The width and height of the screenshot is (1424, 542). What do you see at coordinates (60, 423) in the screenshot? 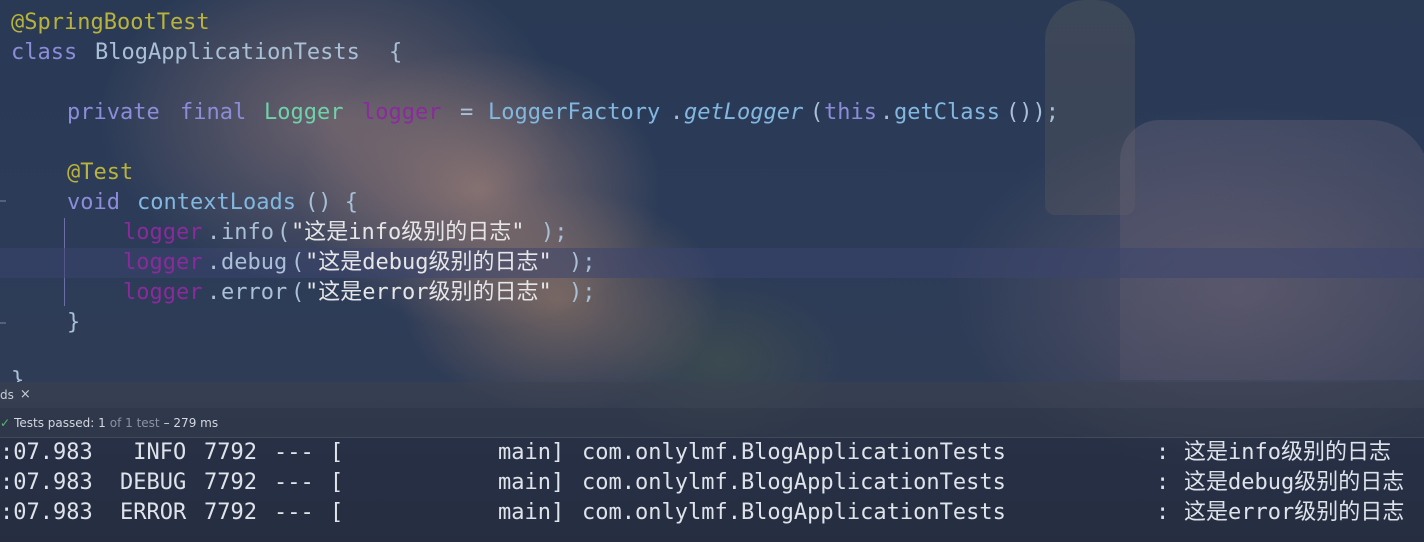
I see `tests-passed-text: Tests passed: 1` at bounding box center [60, 423].